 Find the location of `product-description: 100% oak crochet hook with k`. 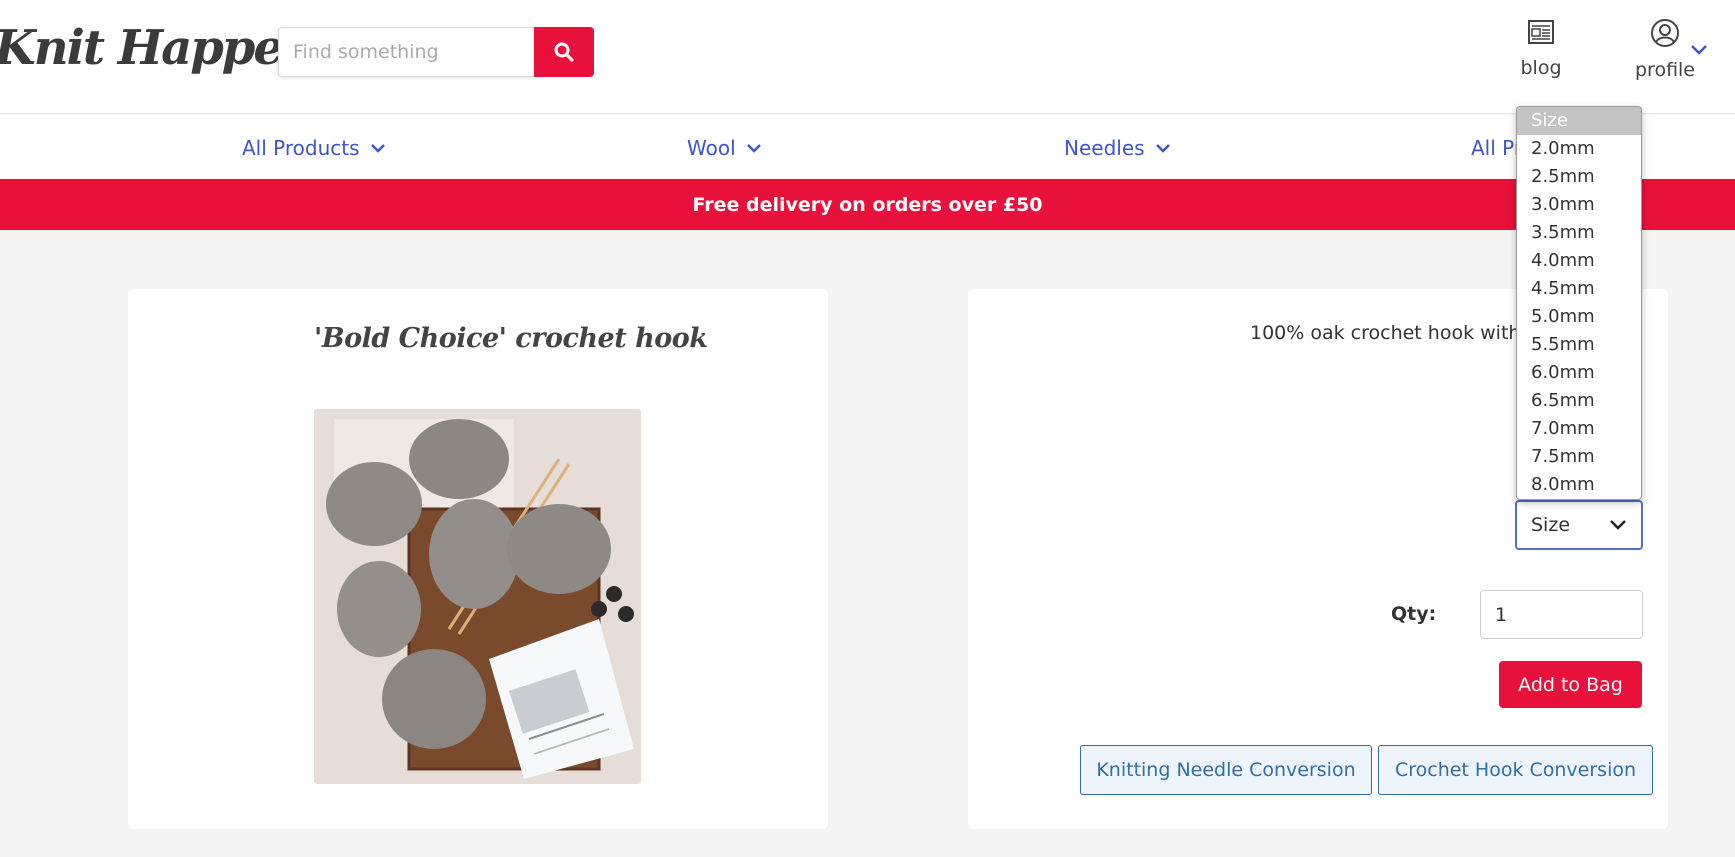

product-description: 100% oak crochet hook with k is located at coordinates (1394, 333).